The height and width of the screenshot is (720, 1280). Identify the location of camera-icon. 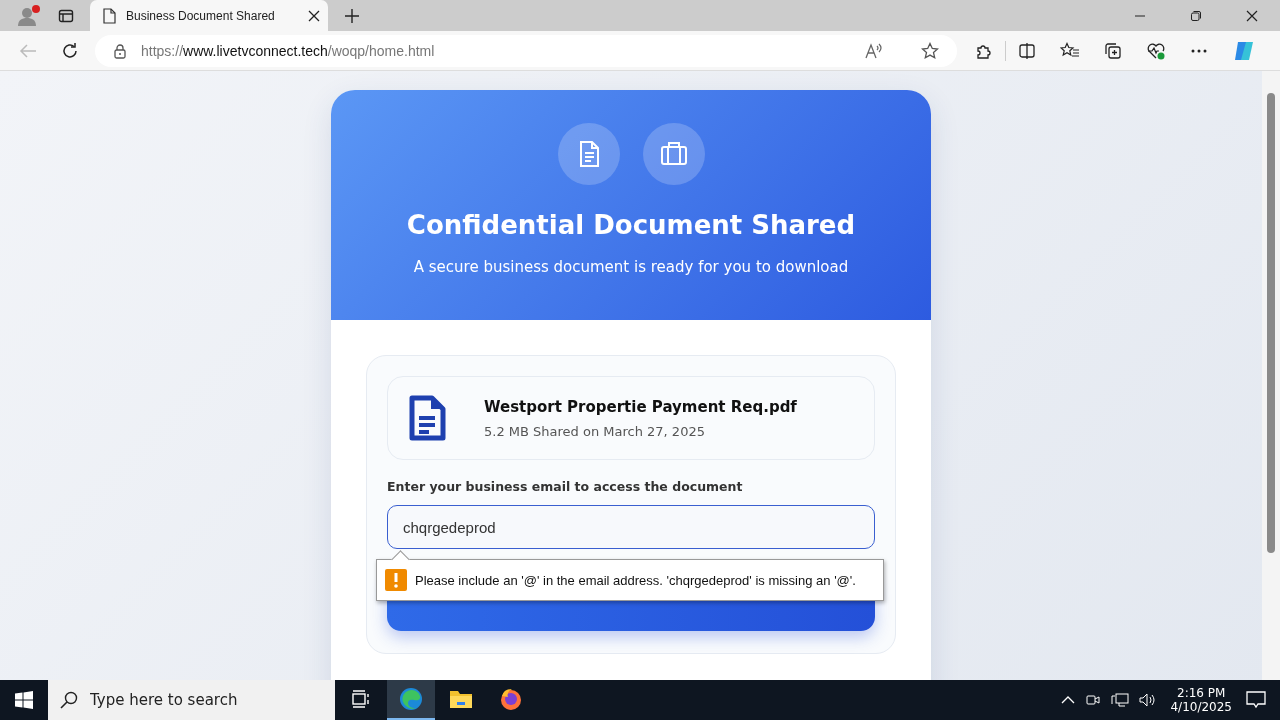
(1093, 700).